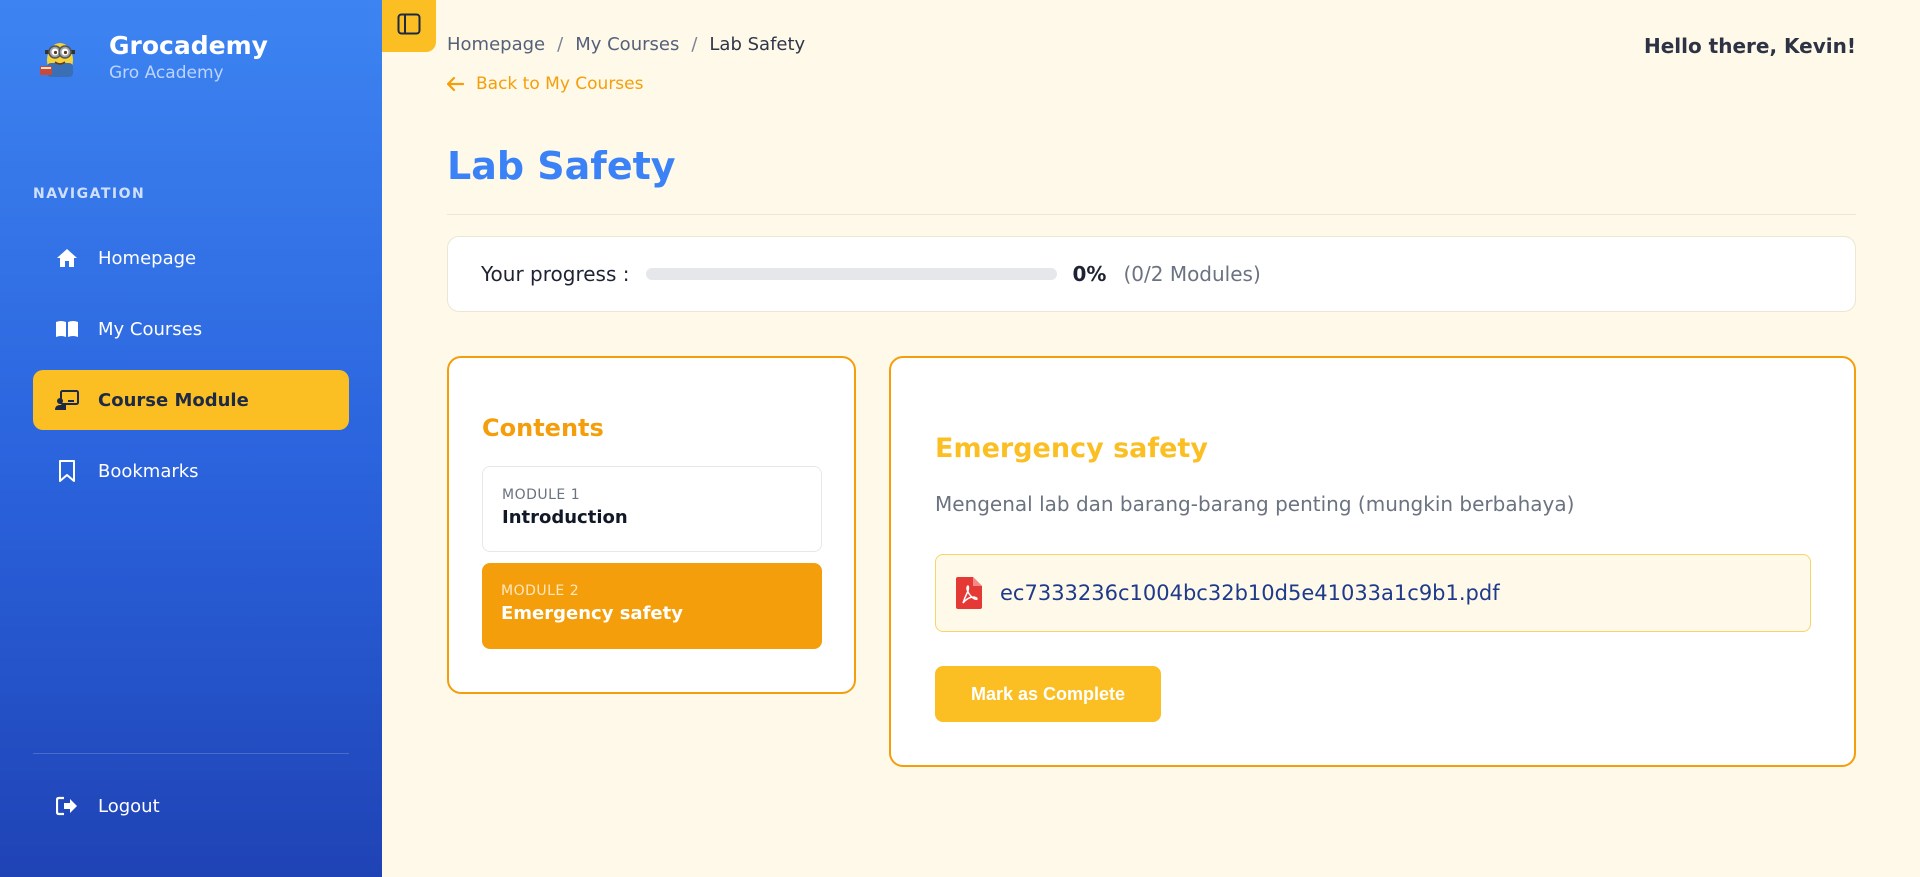 The height and width of the screenshot is (877, 1920). I want to click on logout-label: Logout, so click(129, 806).